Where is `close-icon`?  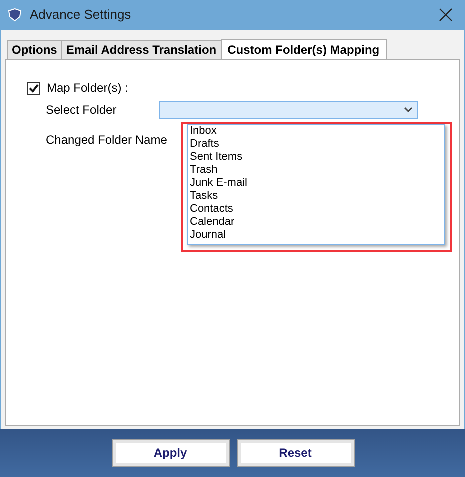 close-icon is located at coordinates (446, 15).